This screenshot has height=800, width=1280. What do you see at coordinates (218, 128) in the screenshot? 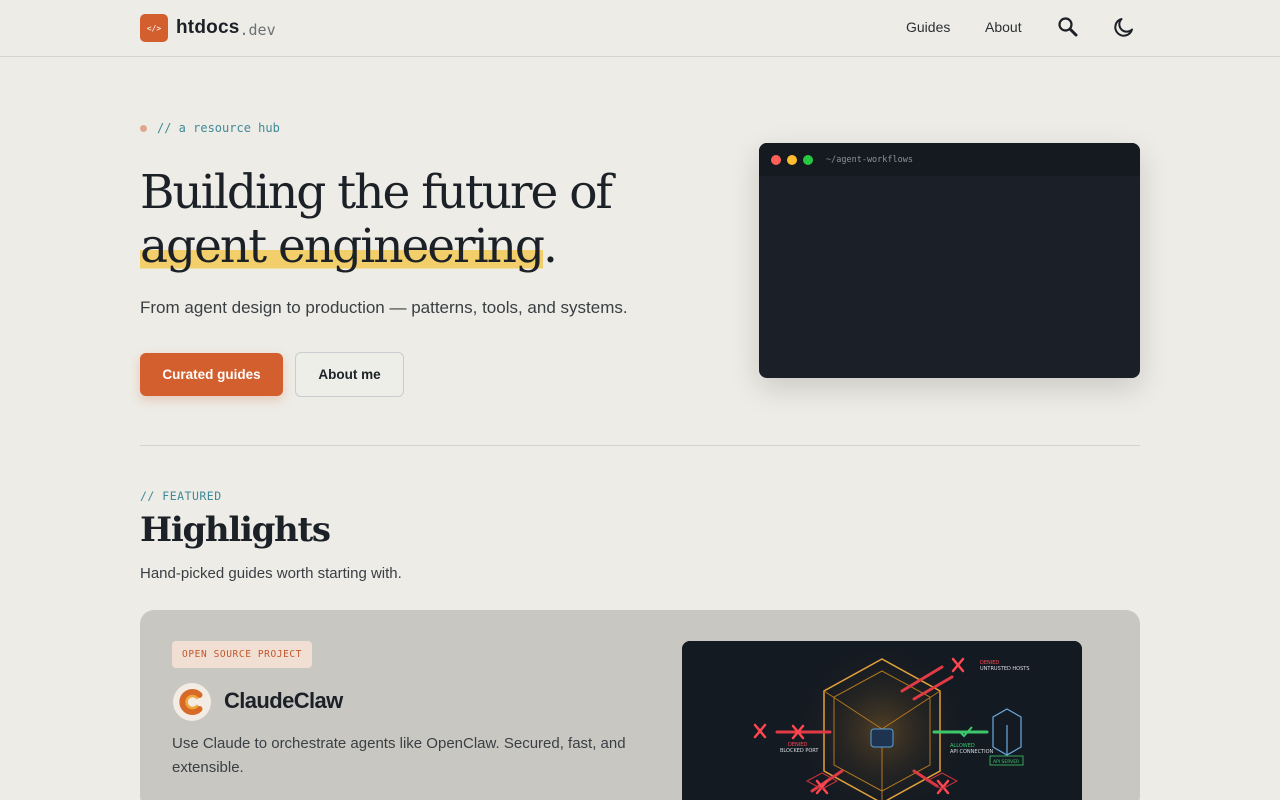
I see `hero-eyebrow-text: // a resource hub` at bounding box center [218, 128].